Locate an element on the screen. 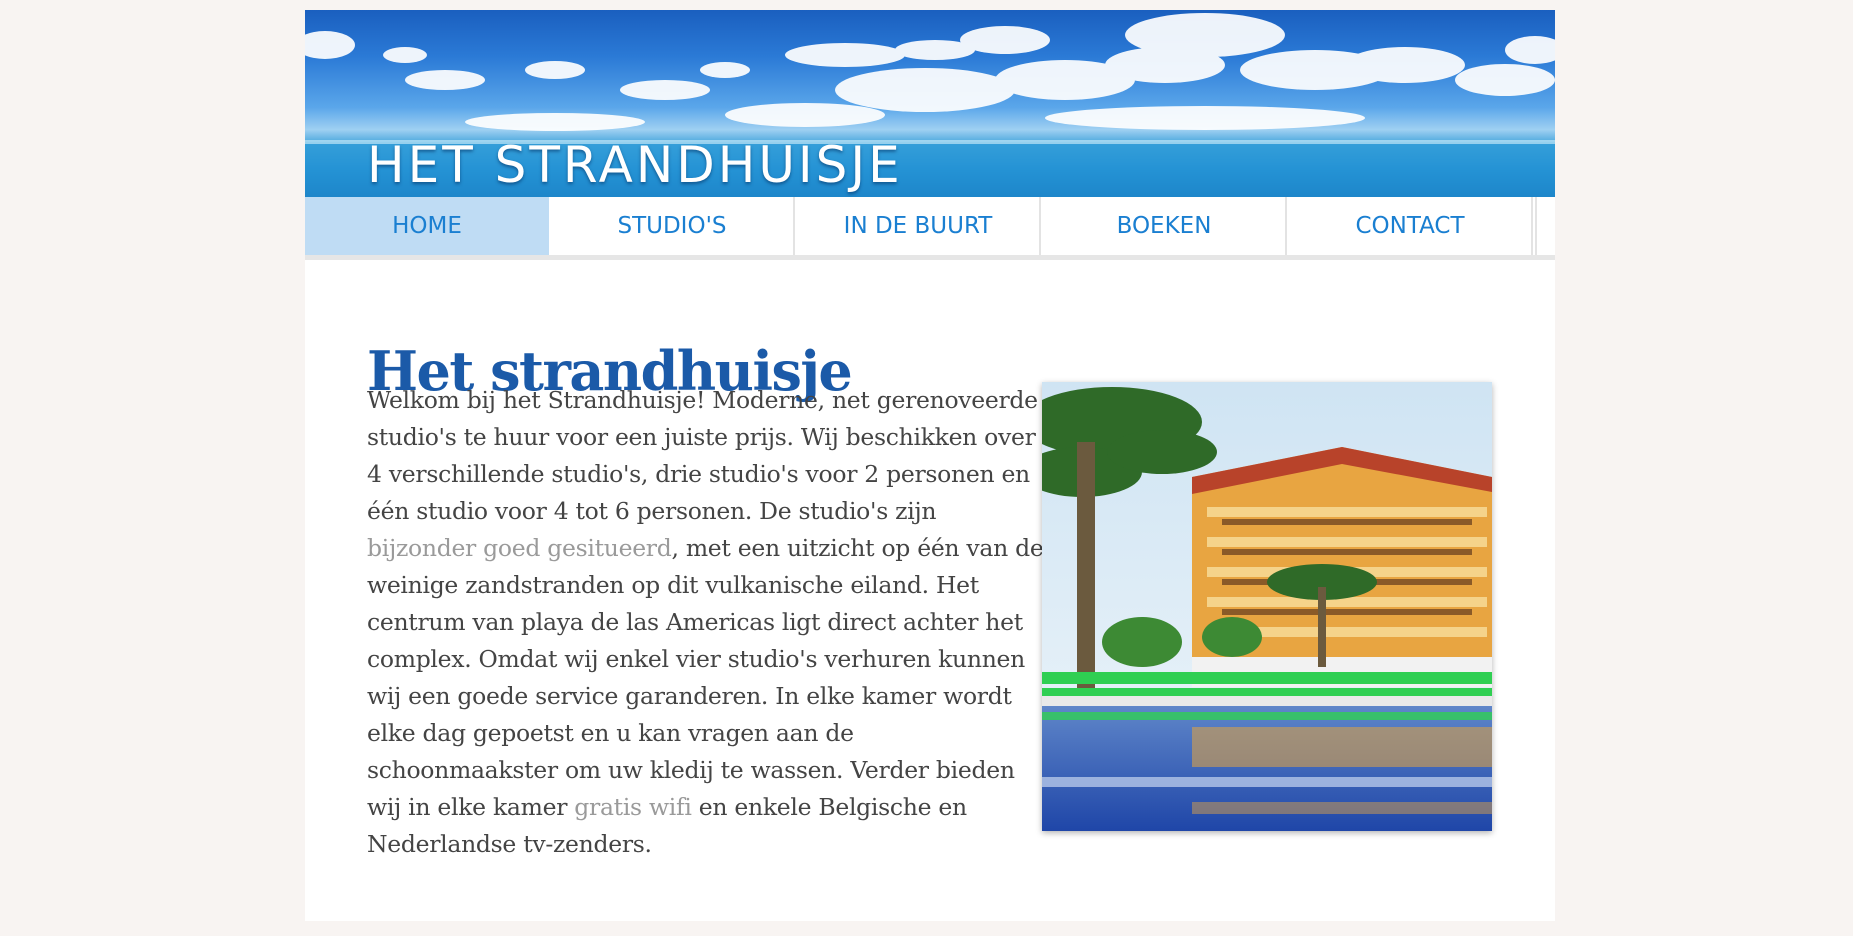  main-nav: HOME STUDIO'S IN DE BUURT BOEKEN CONTACT is located at coordinates (930, 228).